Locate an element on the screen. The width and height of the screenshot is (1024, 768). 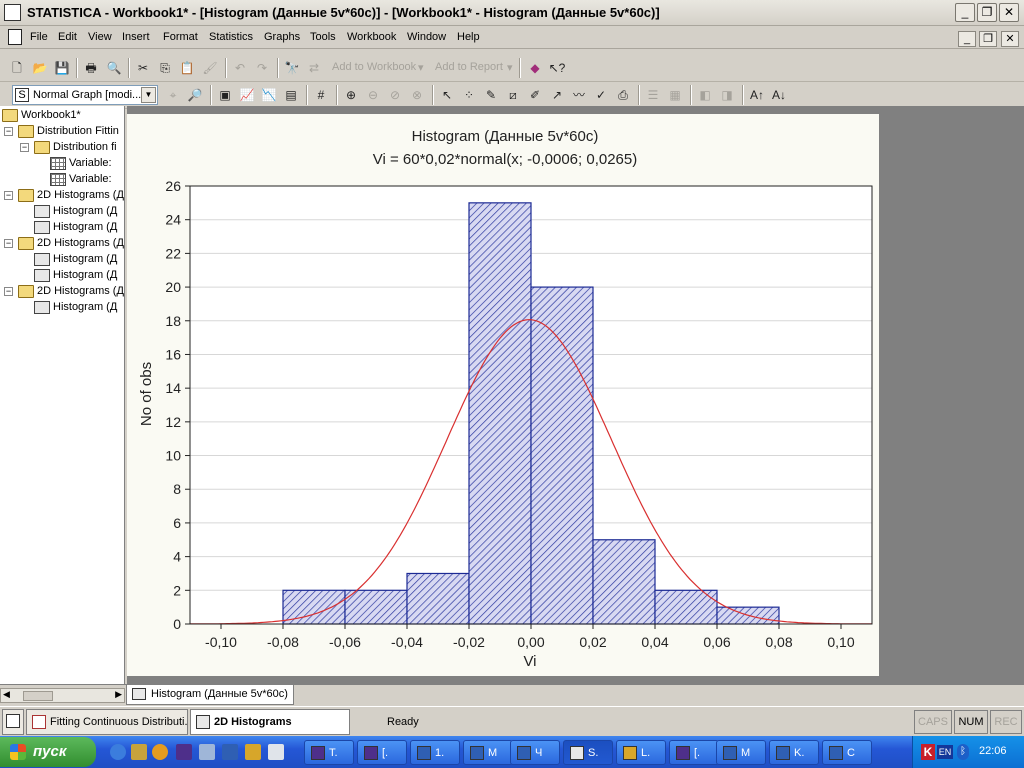
find-icon: 🔭 is located at coordinates (292, 68).